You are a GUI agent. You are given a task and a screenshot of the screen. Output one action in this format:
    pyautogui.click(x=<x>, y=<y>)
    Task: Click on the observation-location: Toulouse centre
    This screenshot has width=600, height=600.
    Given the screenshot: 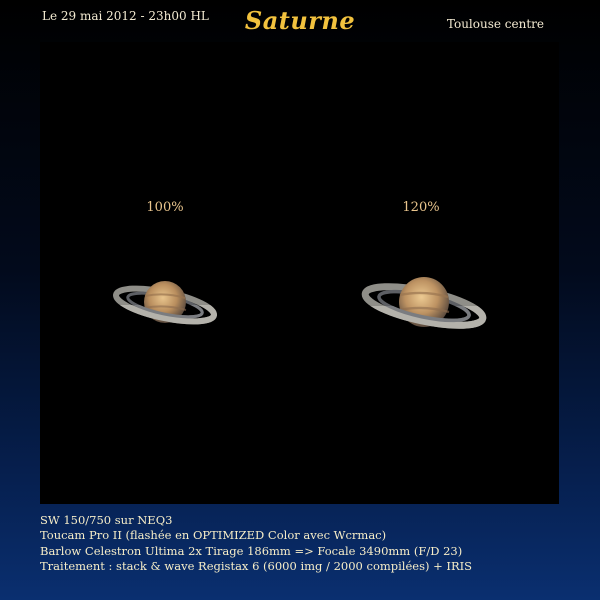 What is the action you would take?
    pyautogui.click(x=495, y=24)
    